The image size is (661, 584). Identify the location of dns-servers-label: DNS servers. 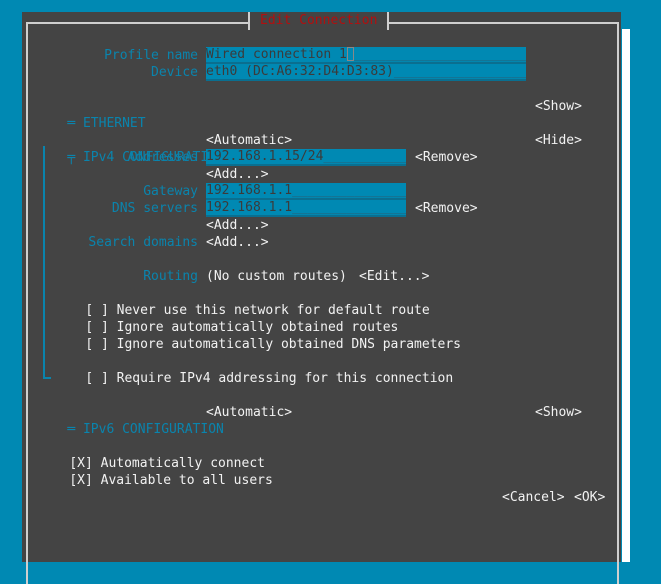
(154, 208).